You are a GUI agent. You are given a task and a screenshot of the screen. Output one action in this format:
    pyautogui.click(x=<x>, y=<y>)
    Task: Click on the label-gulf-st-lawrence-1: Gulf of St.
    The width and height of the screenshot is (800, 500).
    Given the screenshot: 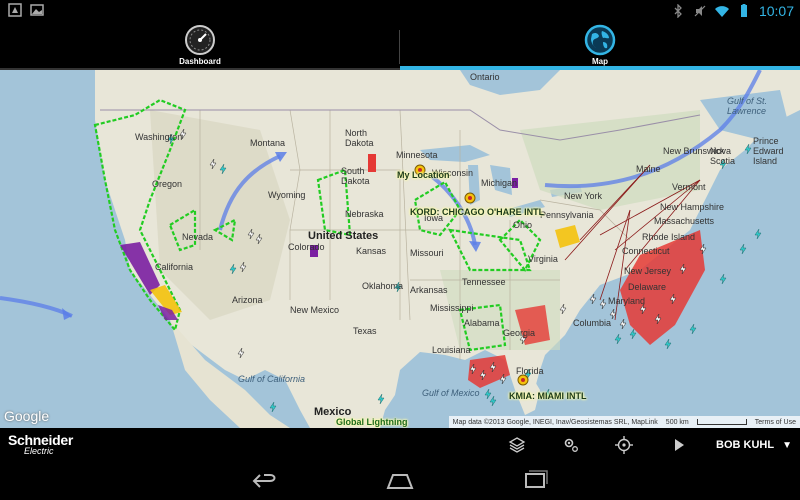 What is the action you would take?
    pyautogui.click(x=747, y=101)
    